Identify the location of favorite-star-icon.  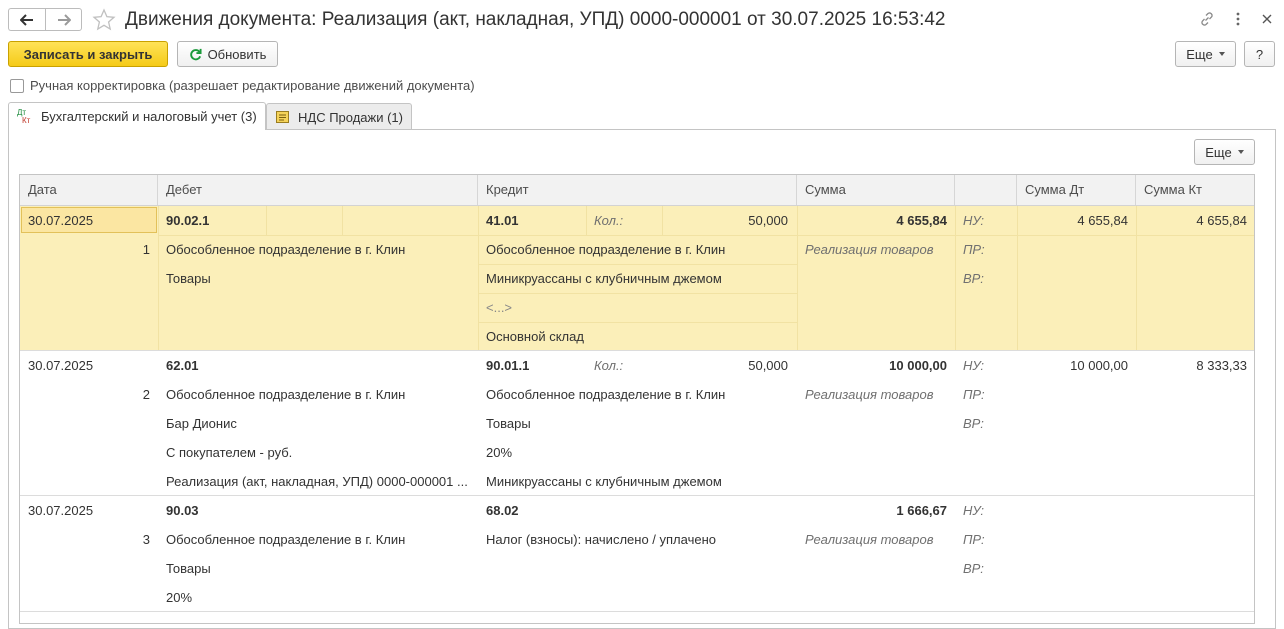
(104, 20).